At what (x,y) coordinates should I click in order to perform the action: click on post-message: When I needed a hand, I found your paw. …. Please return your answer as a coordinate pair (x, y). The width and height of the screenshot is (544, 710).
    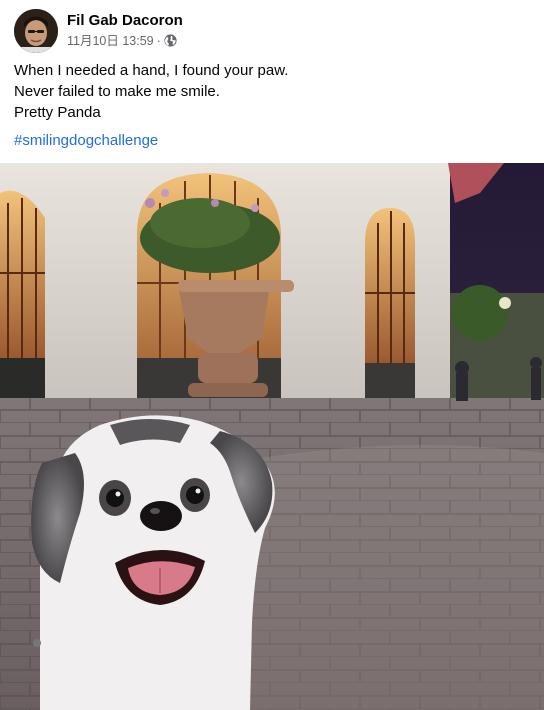
    Looking at the image, I should click on (151, 91).